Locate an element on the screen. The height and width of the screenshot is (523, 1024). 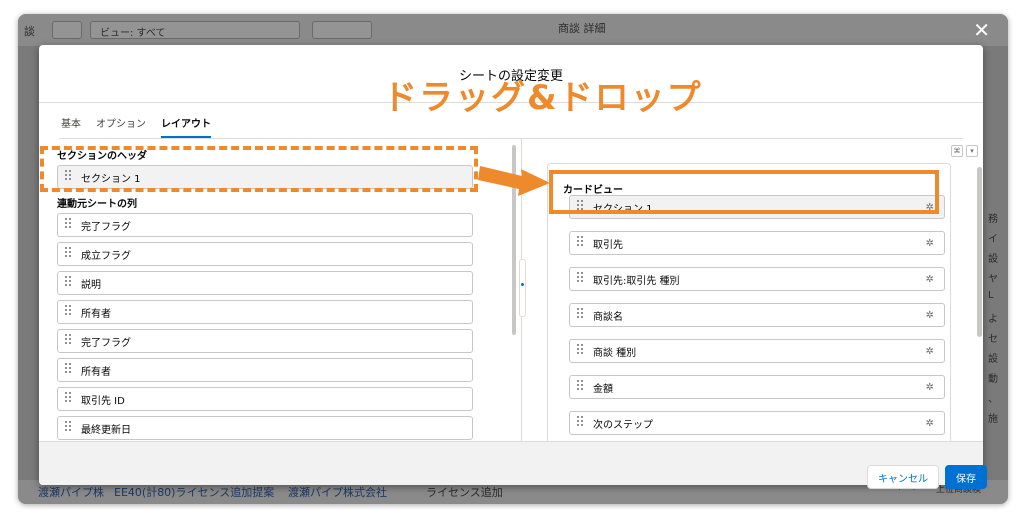
field-label: 商談名 is located at coordinates (608, 317).